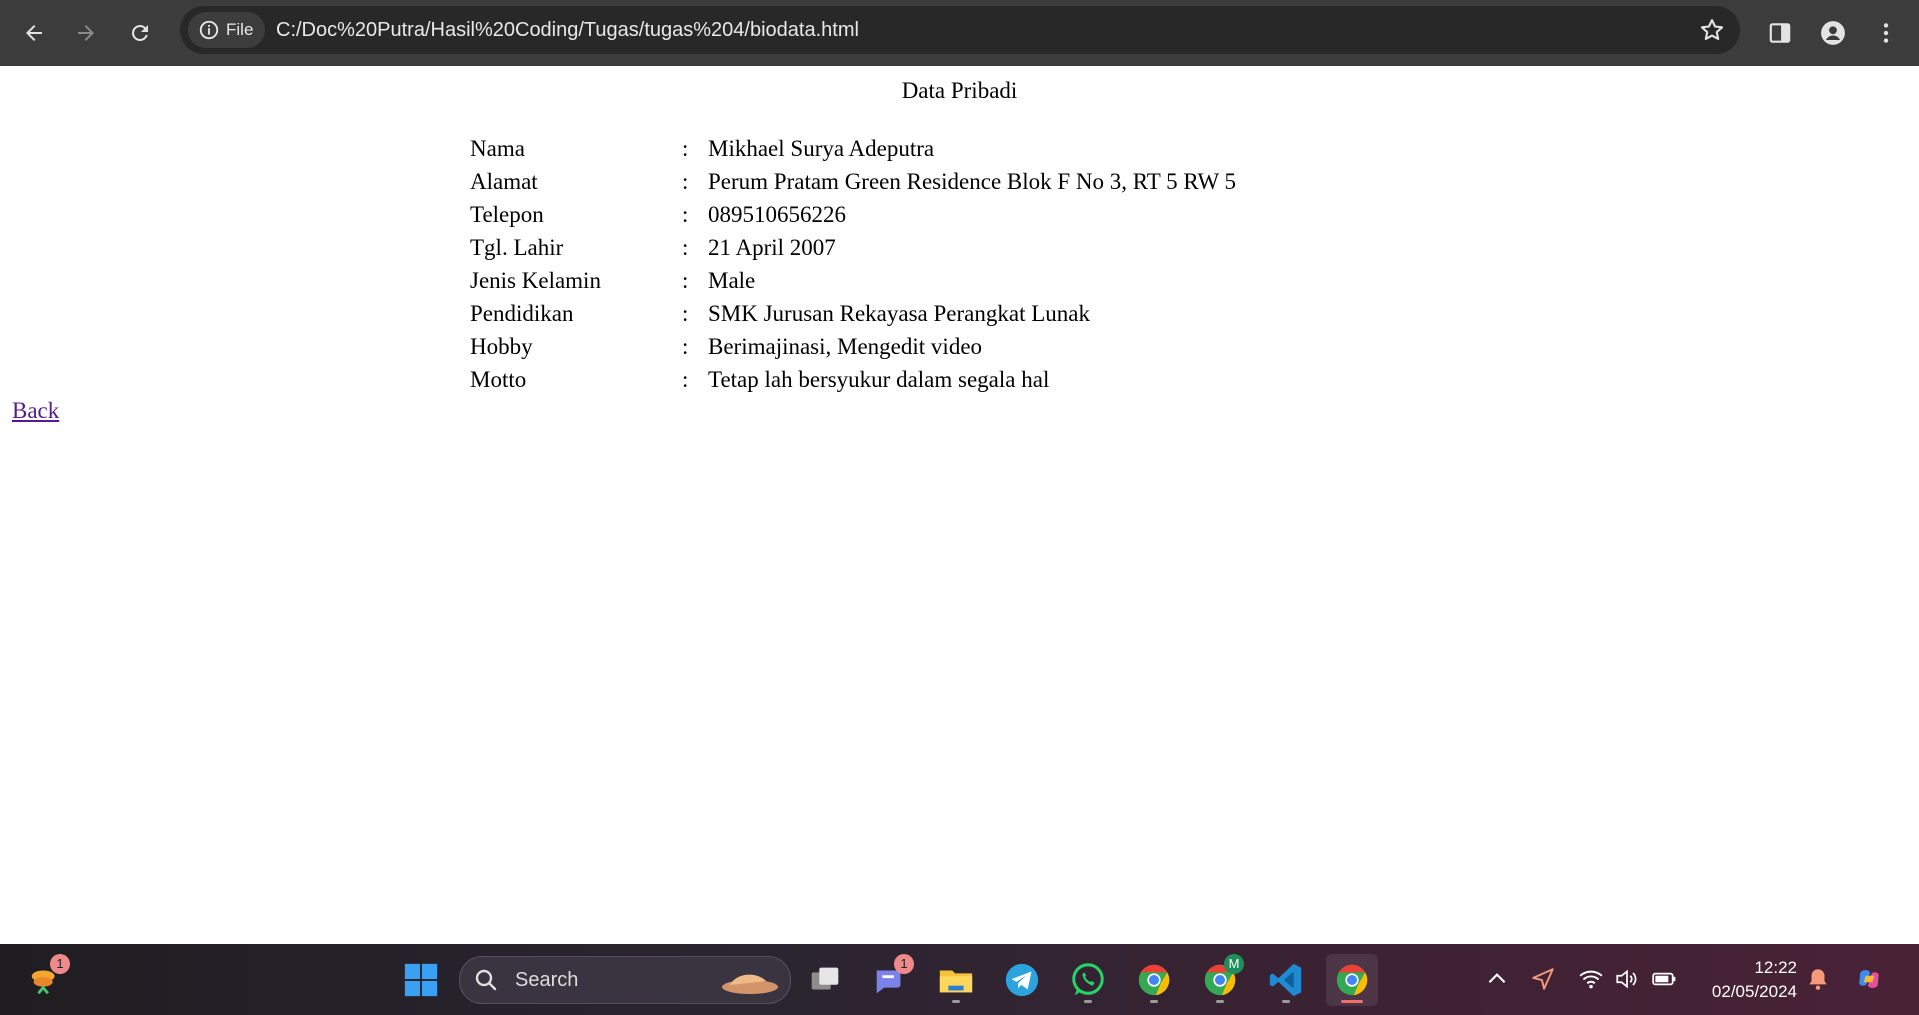 The width and height of the screenshot is (1919, 1015). I want to click on side-panel-icon, so click(1780, 33).